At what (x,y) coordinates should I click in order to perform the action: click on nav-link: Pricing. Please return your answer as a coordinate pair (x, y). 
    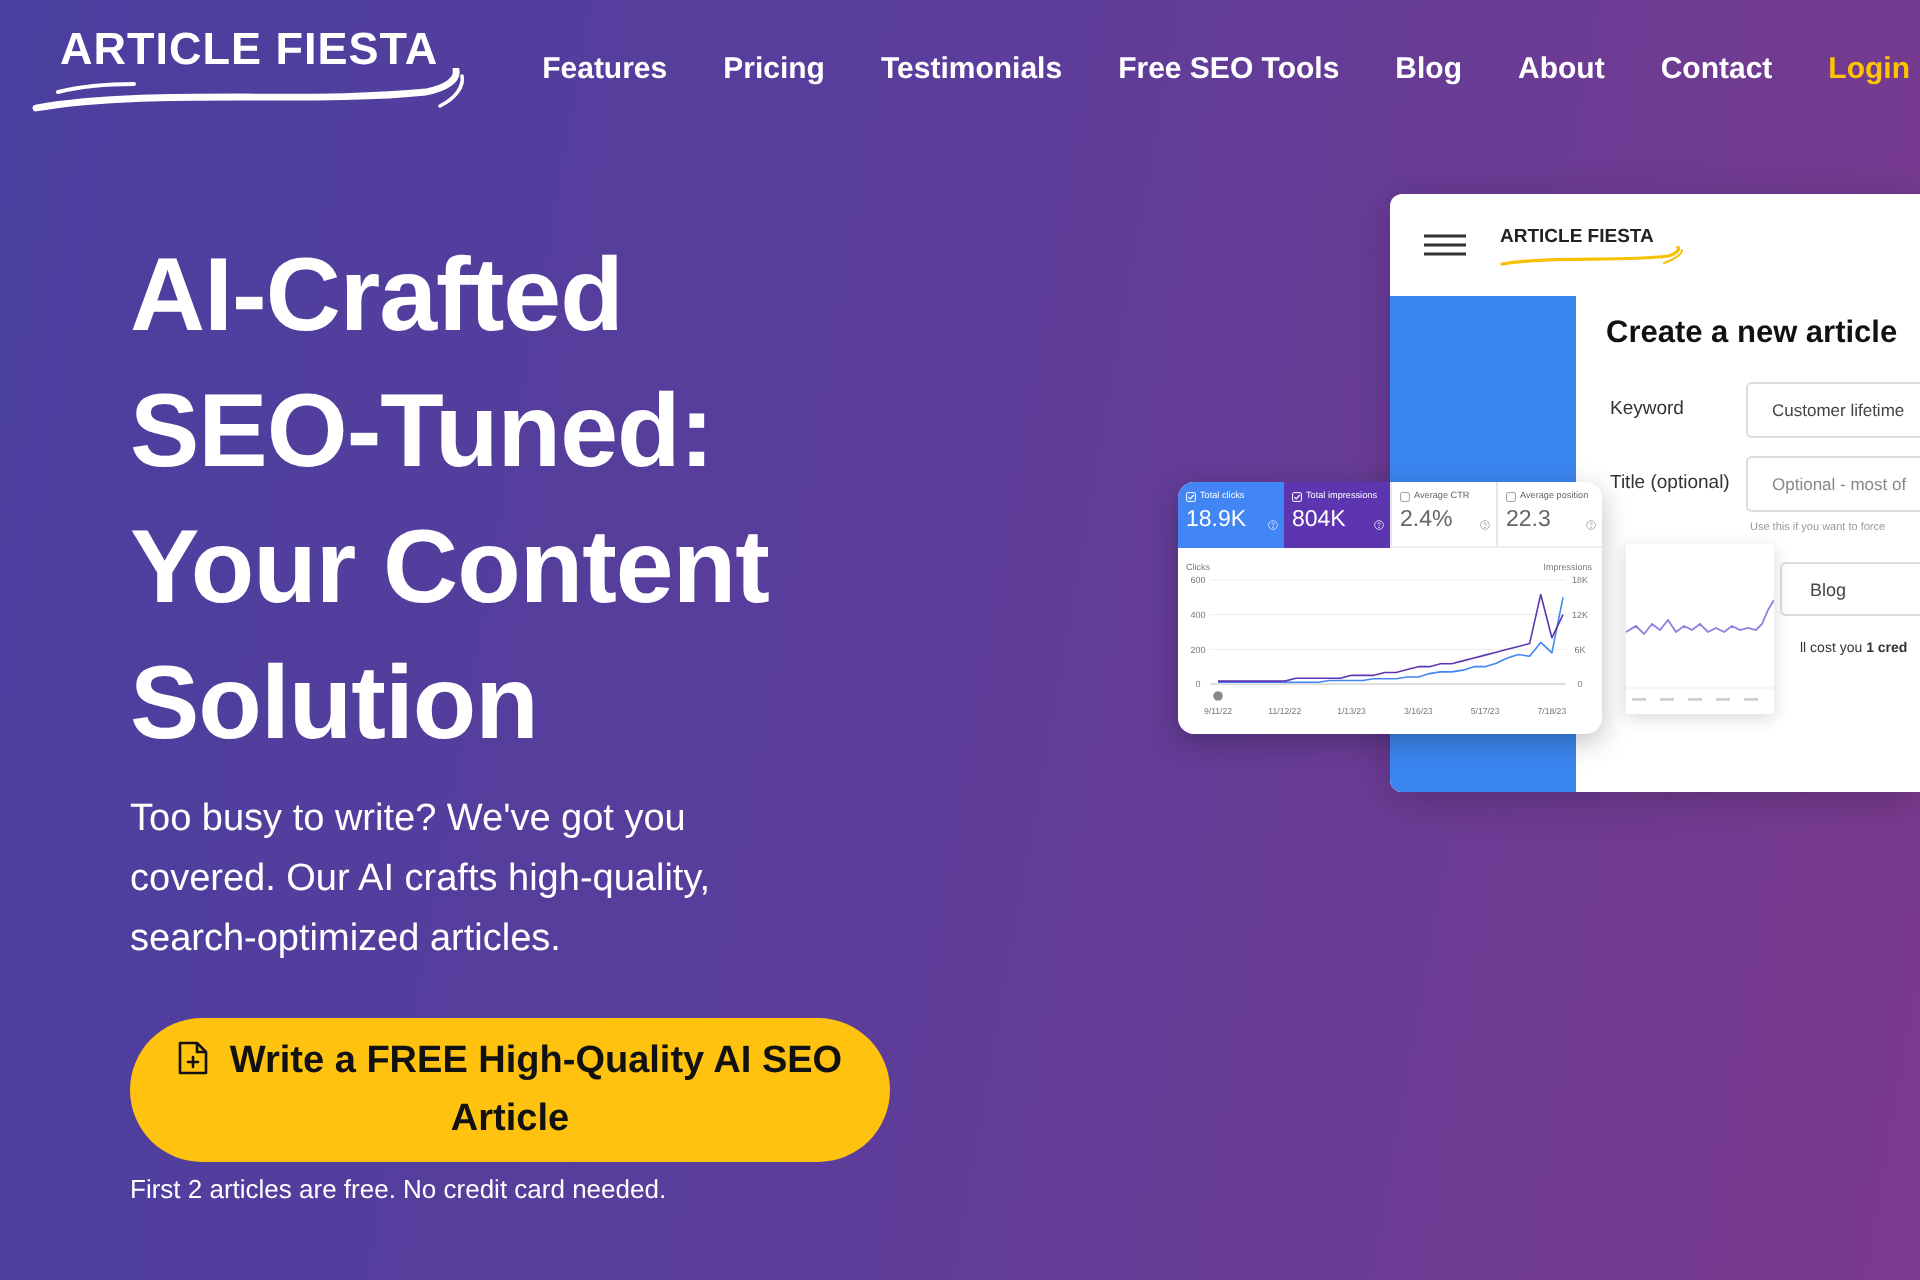
    Looking at the image, I should click on (774, 68).